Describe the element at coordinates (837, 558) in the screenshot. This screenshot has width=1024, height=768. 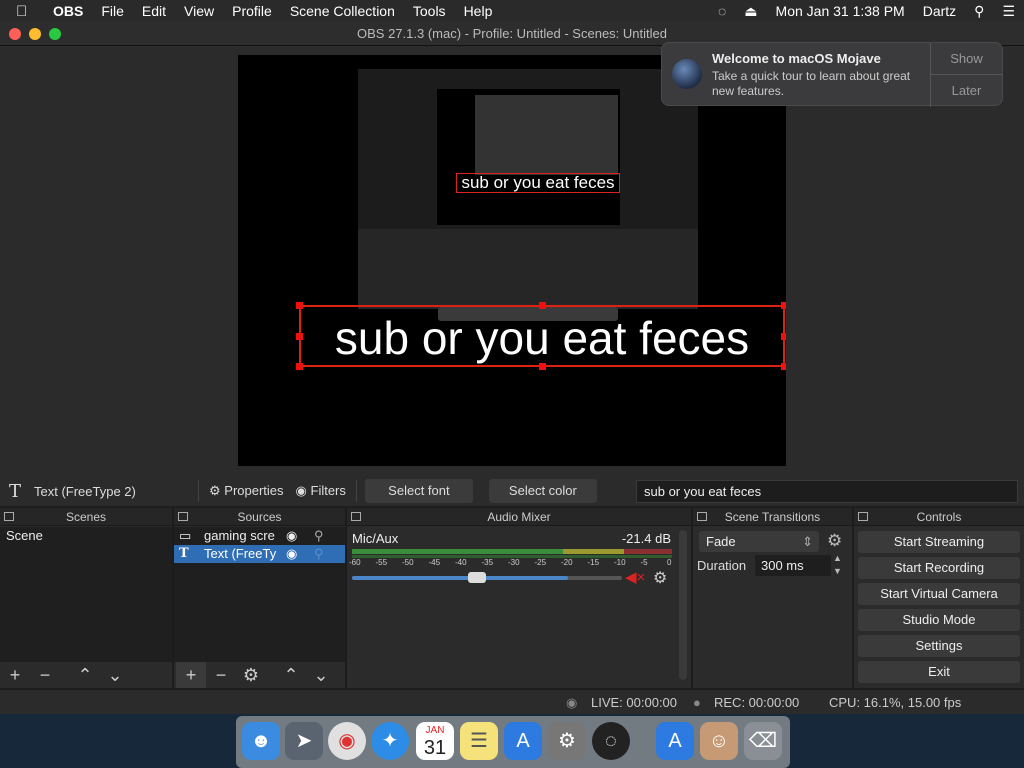
I see `duration-up-icon: ▲` at that location.